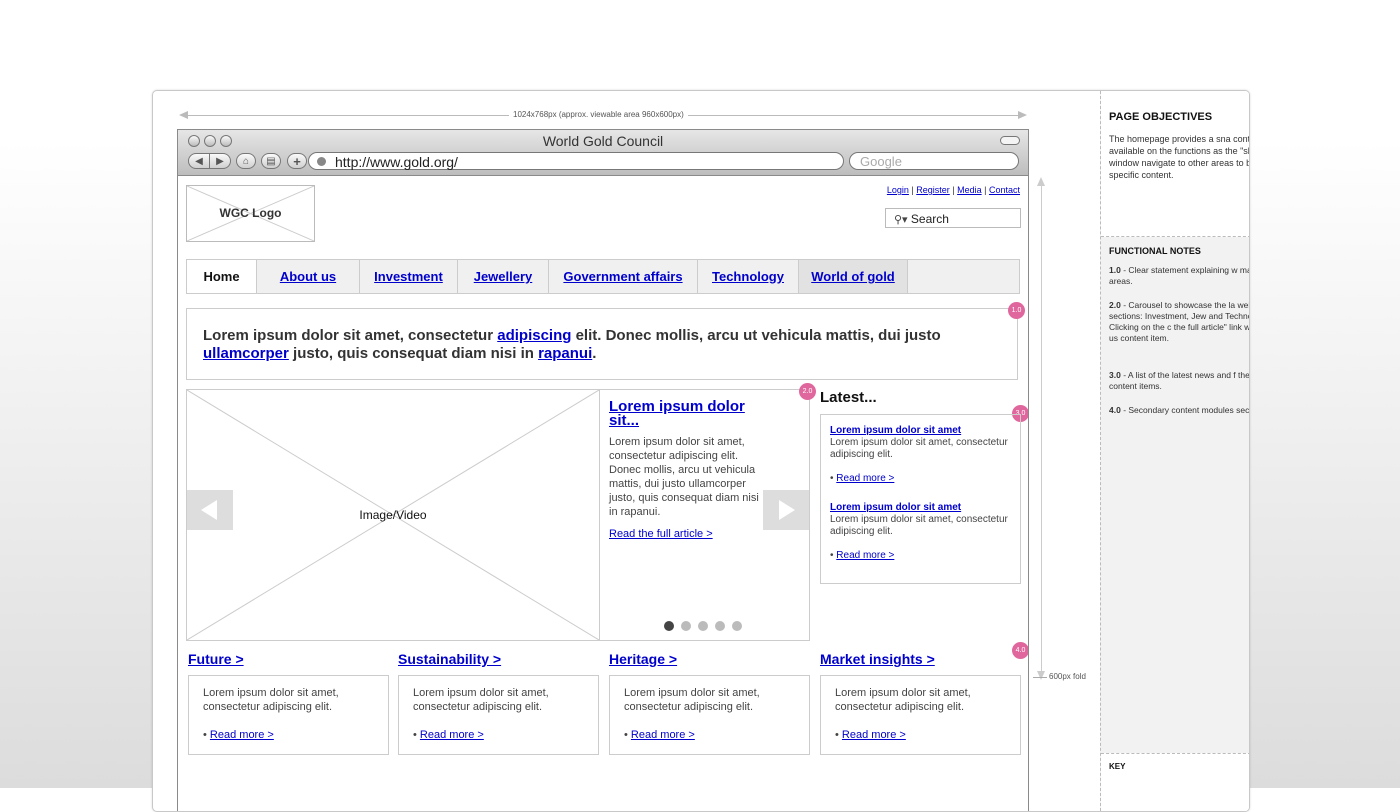  I want to click on intro-link-ullamcorper: ullamcorper, so click(246, 353).